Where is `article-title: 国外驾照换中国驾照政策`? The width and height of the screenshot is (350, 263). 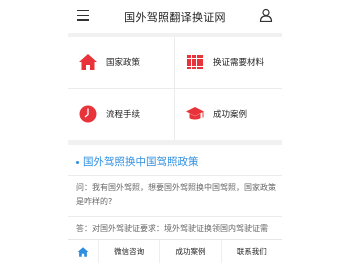 article-title: 国外驾照换中国驾照政策 is located at coordinates (137, 161).